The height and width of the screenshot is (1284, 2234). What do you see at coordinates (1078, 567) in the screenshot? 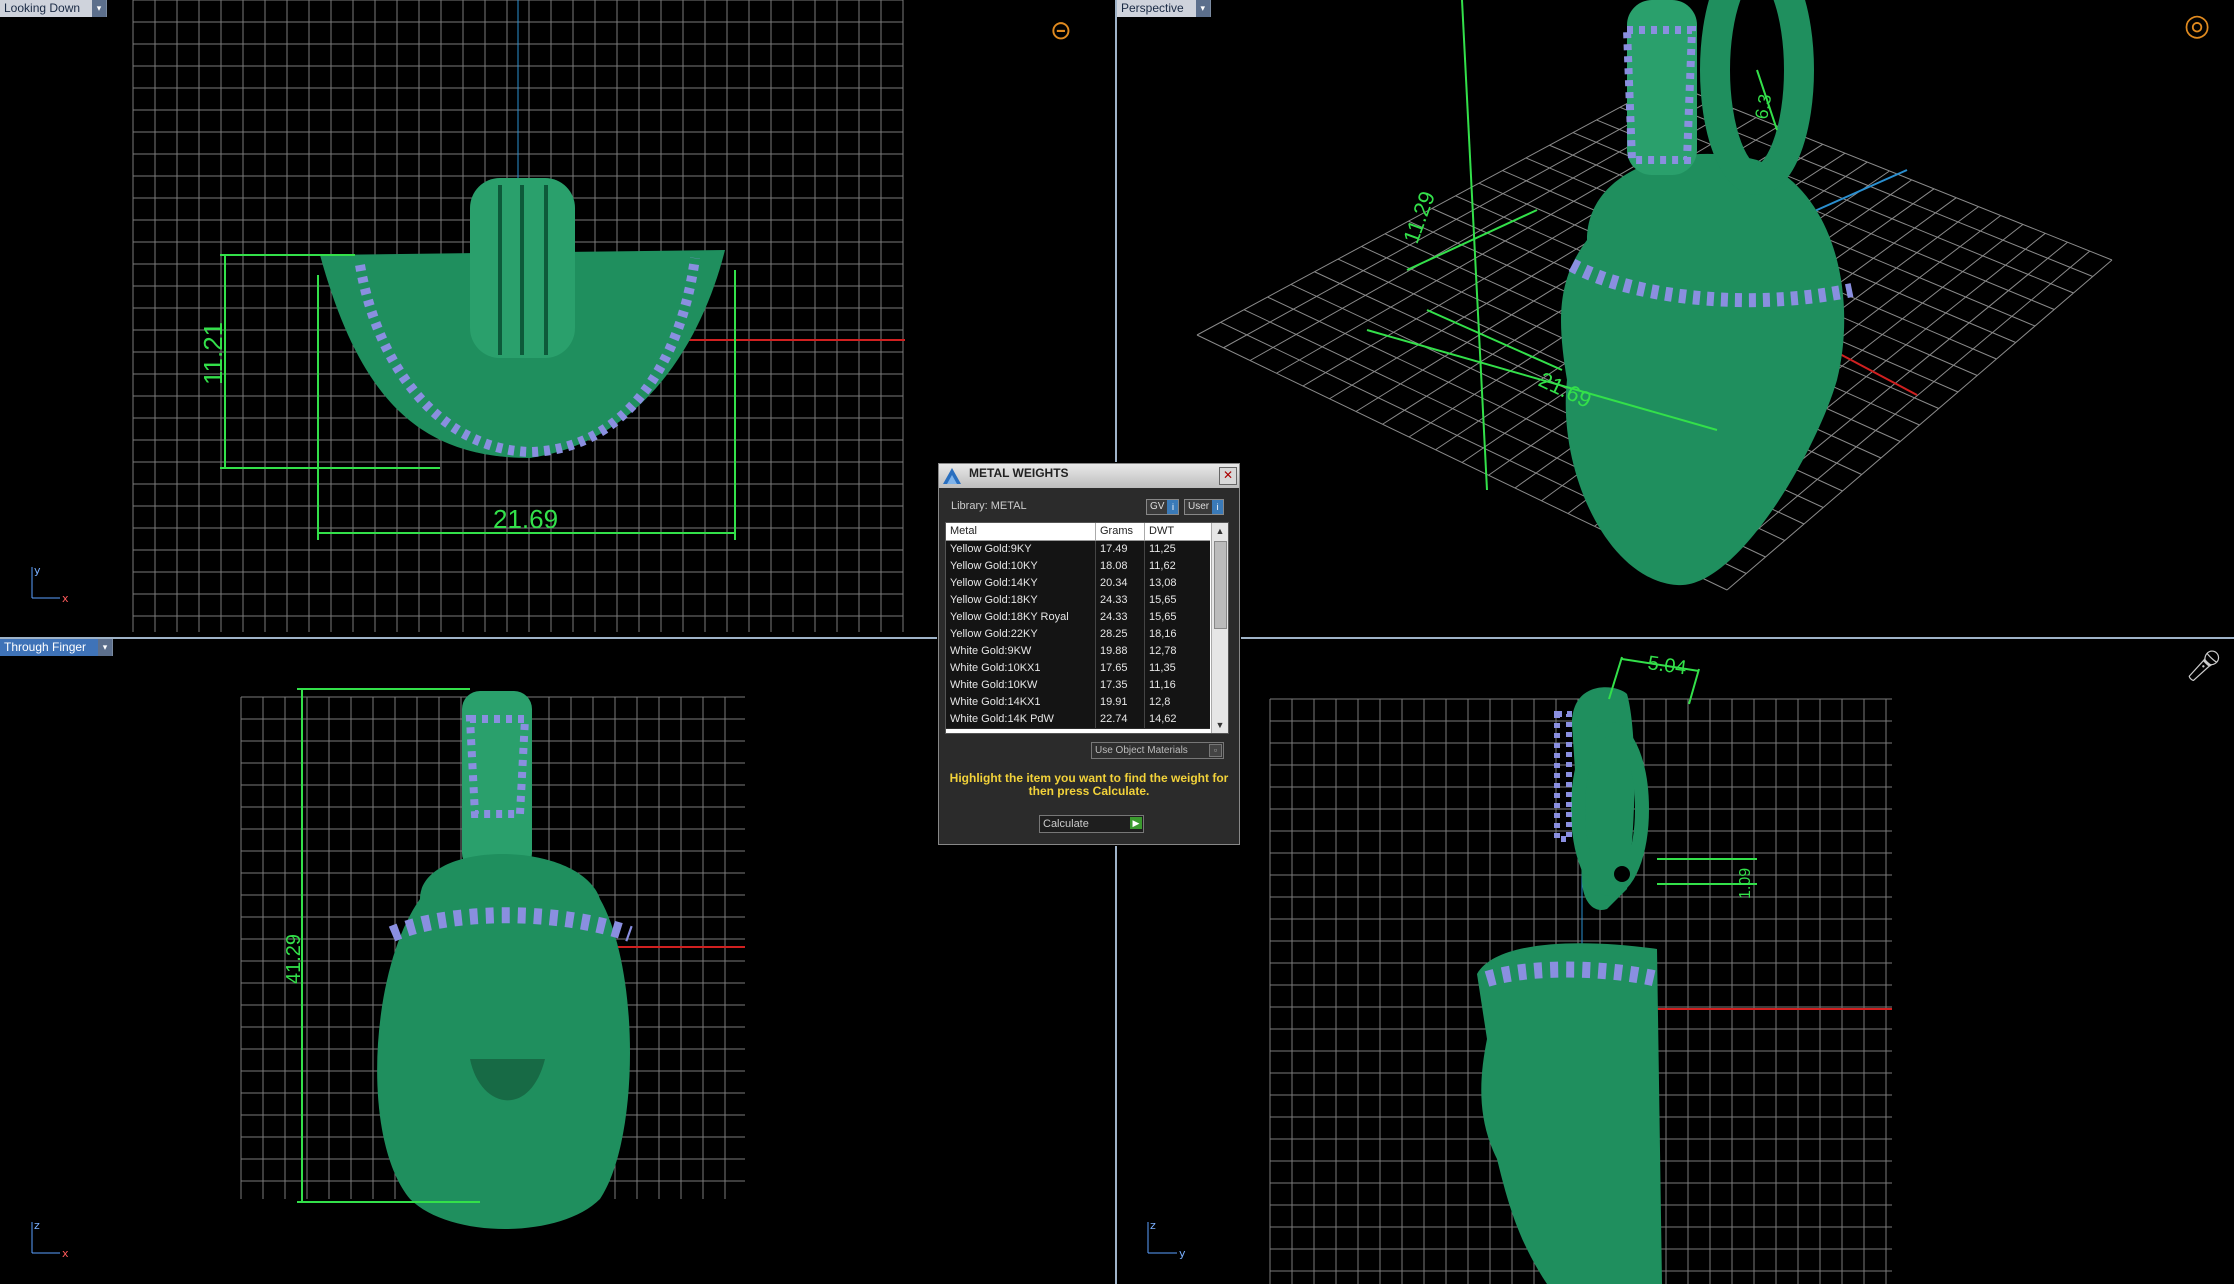
I see `table-row: Yellow Gold:10KY 18.08 11,62` at bounding box center [1078, 567].